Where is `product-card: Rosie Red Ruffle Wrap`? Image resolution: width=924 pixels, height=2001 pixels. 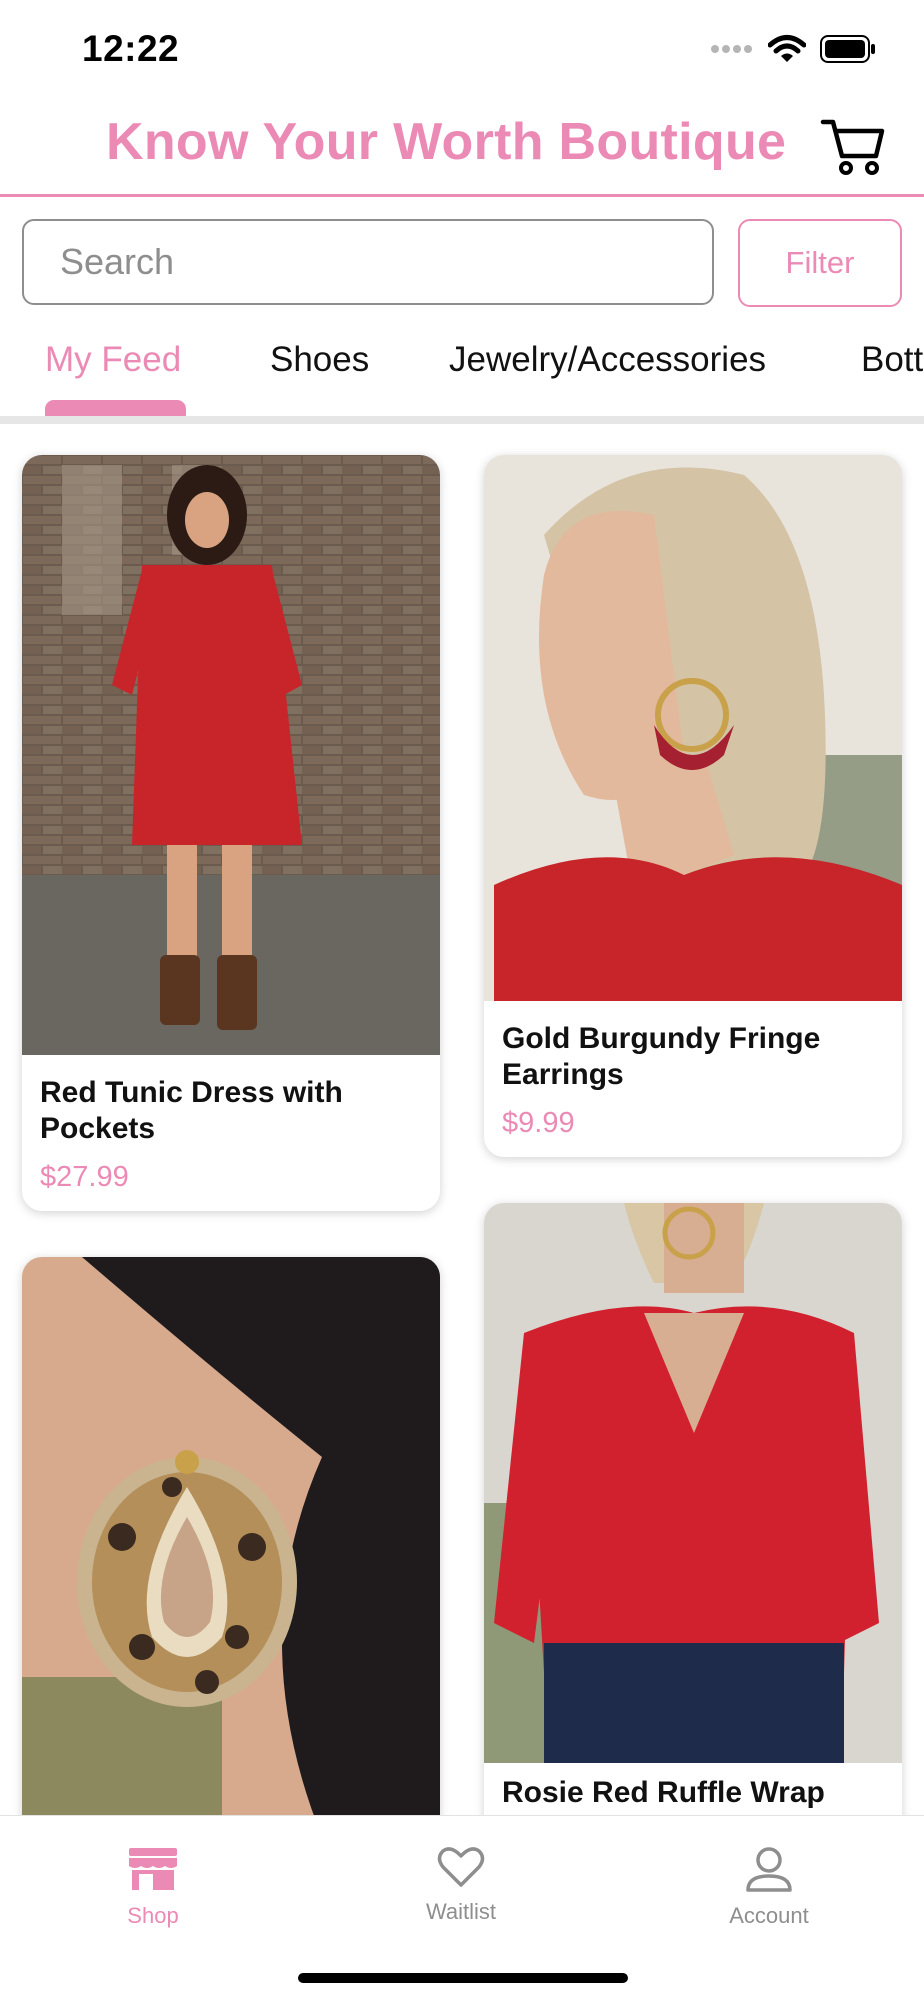 product-card: Rosie Red Ruffle Wrap is located at coordinates (693, 1520).